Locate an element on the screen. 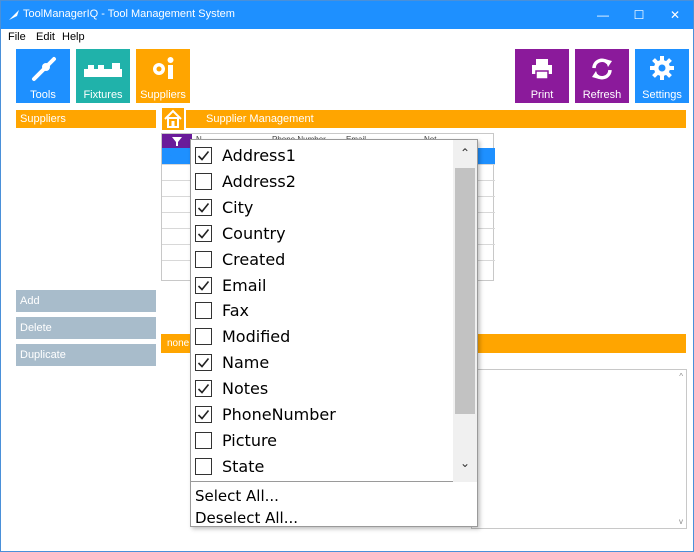 Image resolution: width=694 pixels, height=552 pixels. menu-file: File is located at coordinates (17, 37).